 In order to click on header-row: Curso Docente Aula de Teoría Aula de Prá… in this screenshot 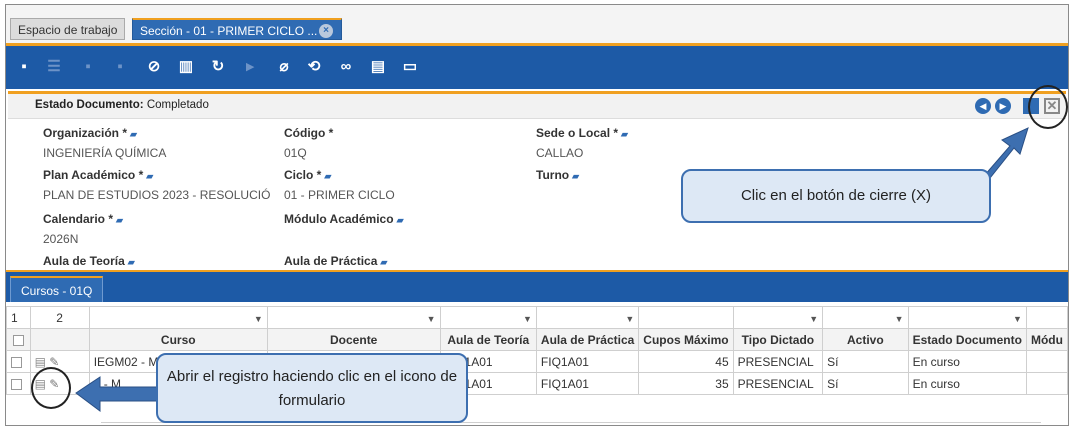, I will do `click(537, 339)`.